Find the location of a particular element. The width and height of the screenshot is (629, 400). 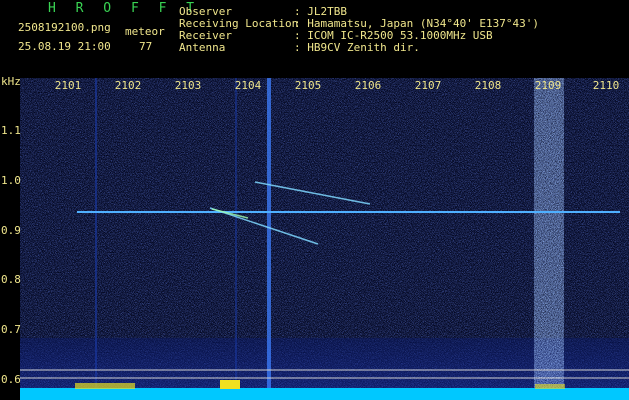

level-peak-main is located at coordinates (230, 384).